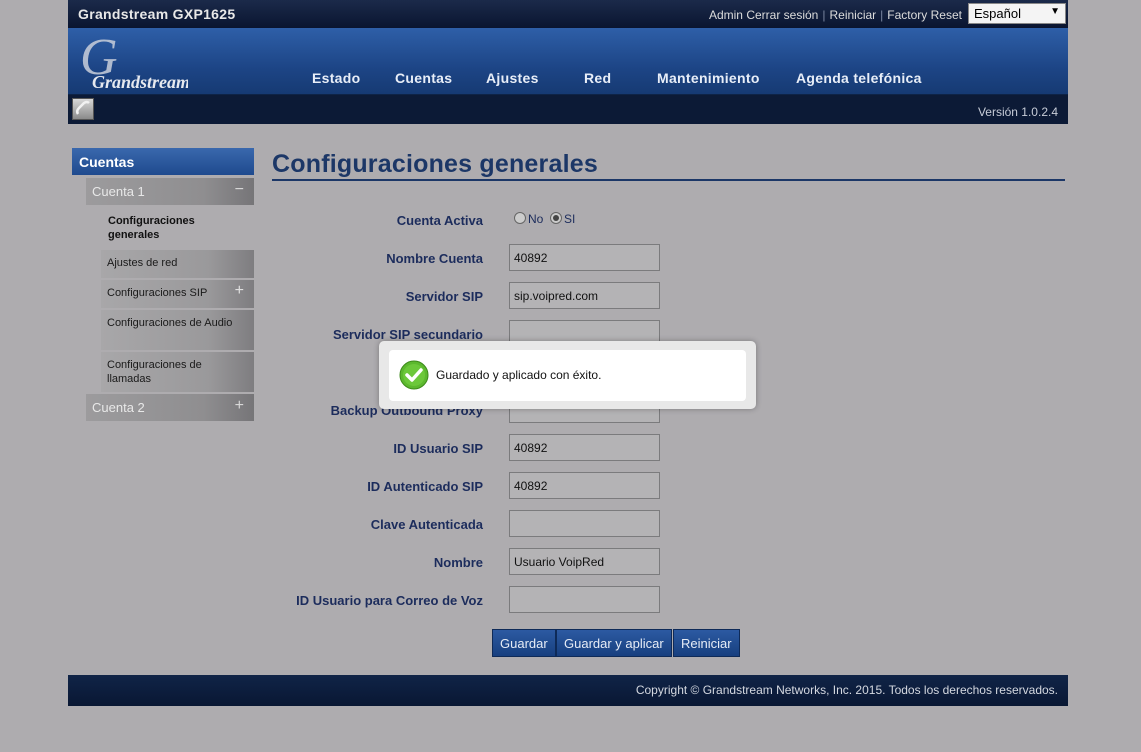 This screenshot has width=1141, height=752. I want to click on page-title: Configuraciones generales, so click(435, 164).